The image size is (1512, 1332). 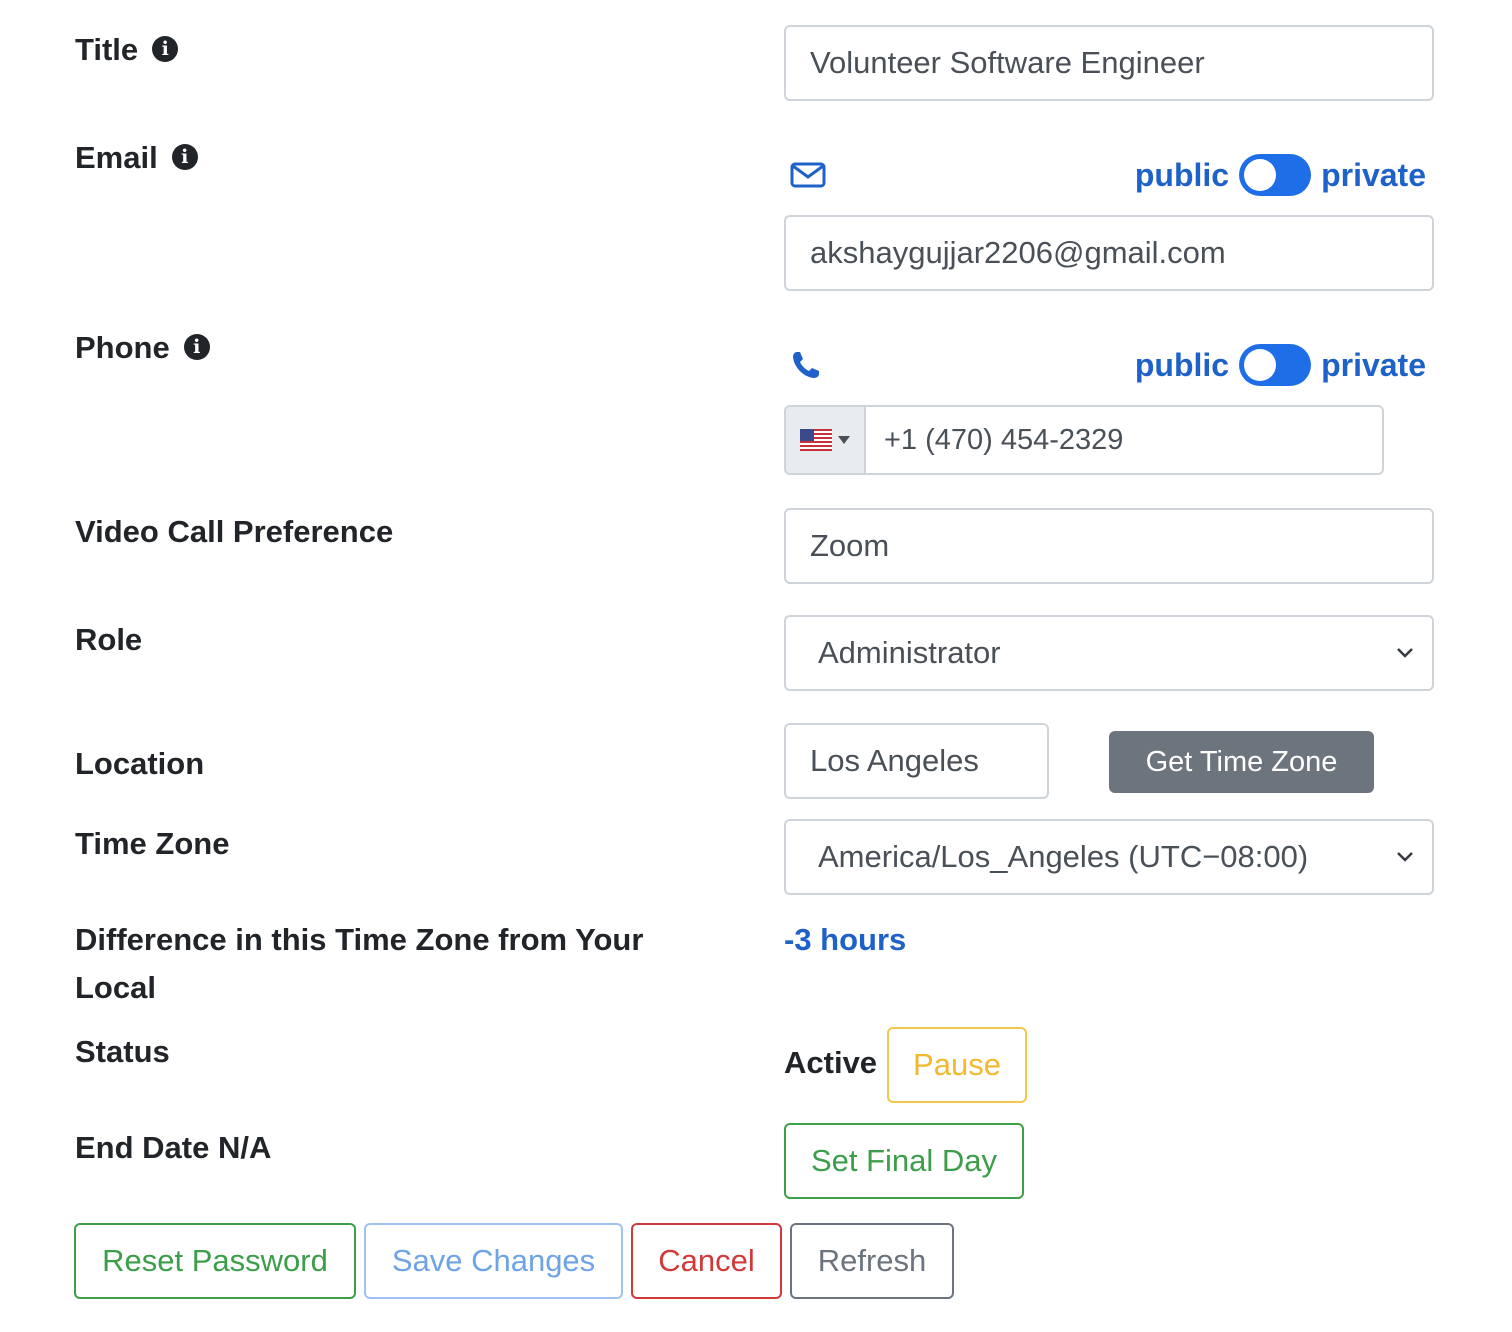 What do you see at coordinates (957, 1065) in the screenshot?
I see `pause-button: Pause` at bounding box center [957, 1065].